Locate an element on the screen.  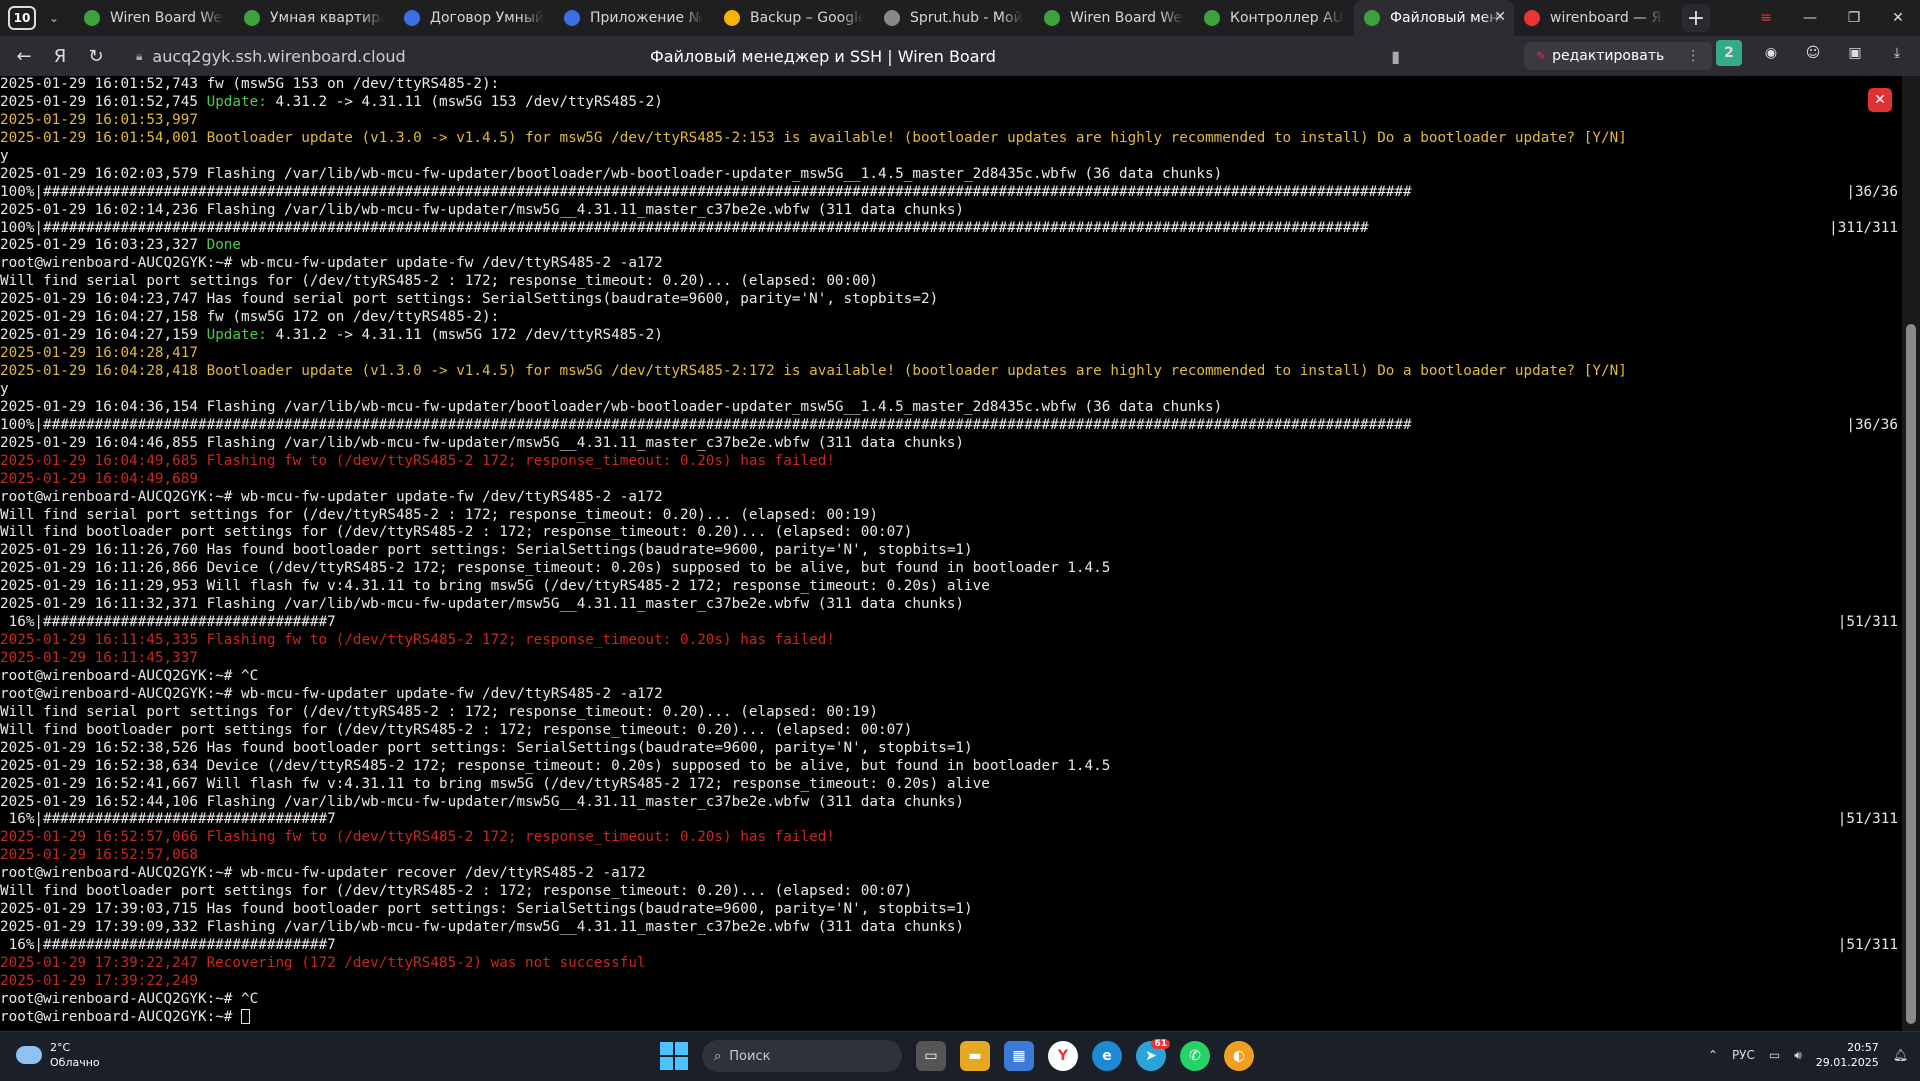
tab-2: Умная квартира 14 is located at coordinates (314, 18).